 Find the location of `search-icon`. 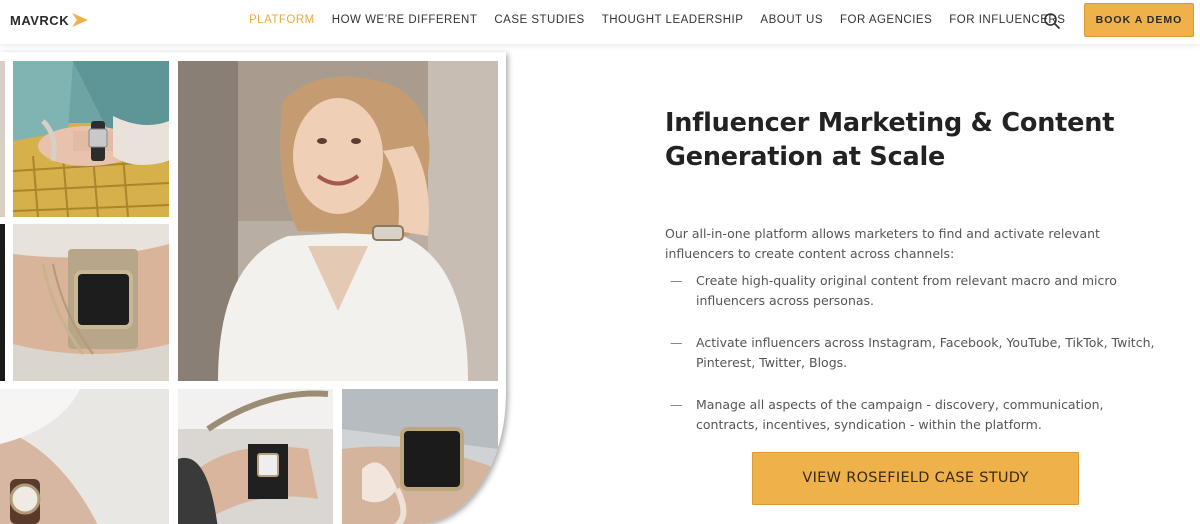

search-icon is located at coordinates (1052, 21).